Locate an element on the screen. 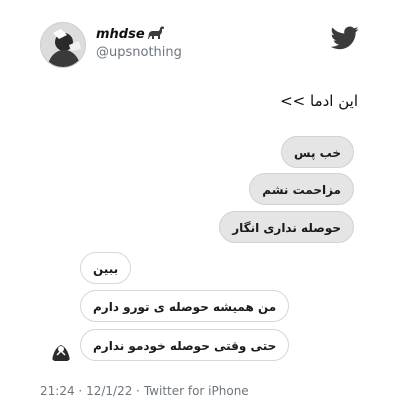 The image size is (400, 400). tweet-time: 21:24 is located at coordinates (57, 391).